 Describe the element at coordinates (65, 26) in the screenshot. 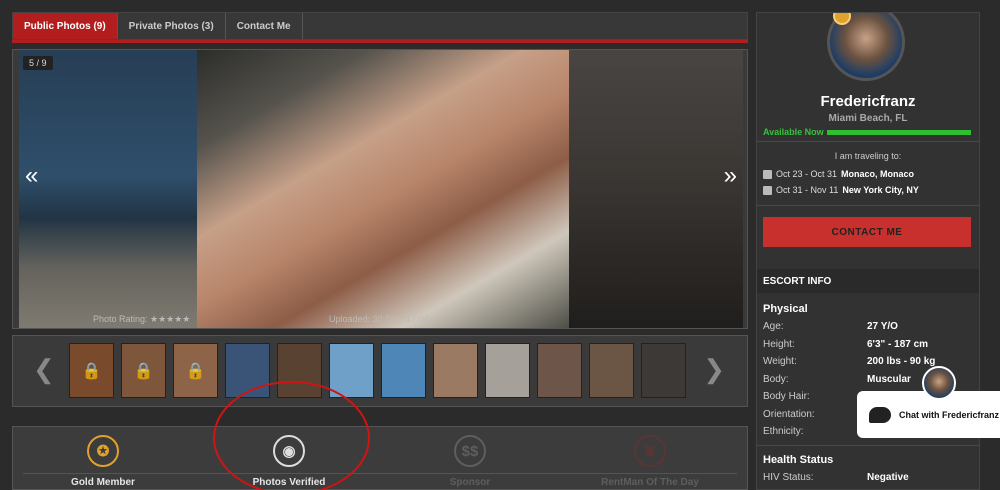

I see `tab-public-photos: Public Photos (9)` at that location.